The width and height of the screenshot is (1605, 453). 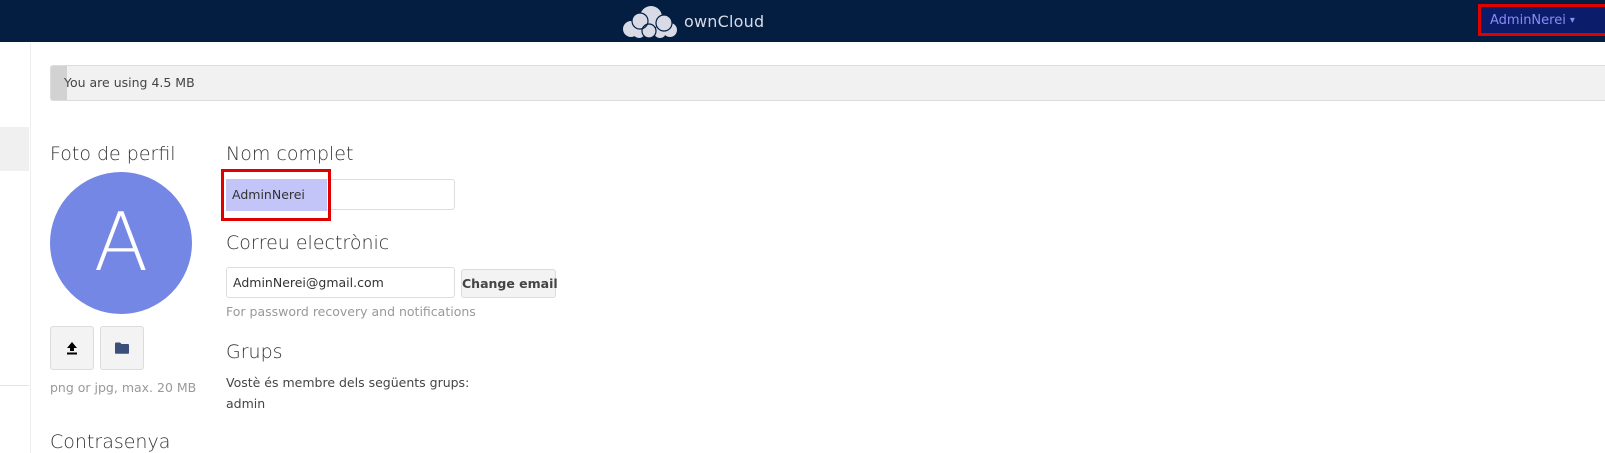 What do you see at coordinates (1528, 20) in the screenshot?
I see `user-name: AdminNerei` at bounding box center [1528, 20].